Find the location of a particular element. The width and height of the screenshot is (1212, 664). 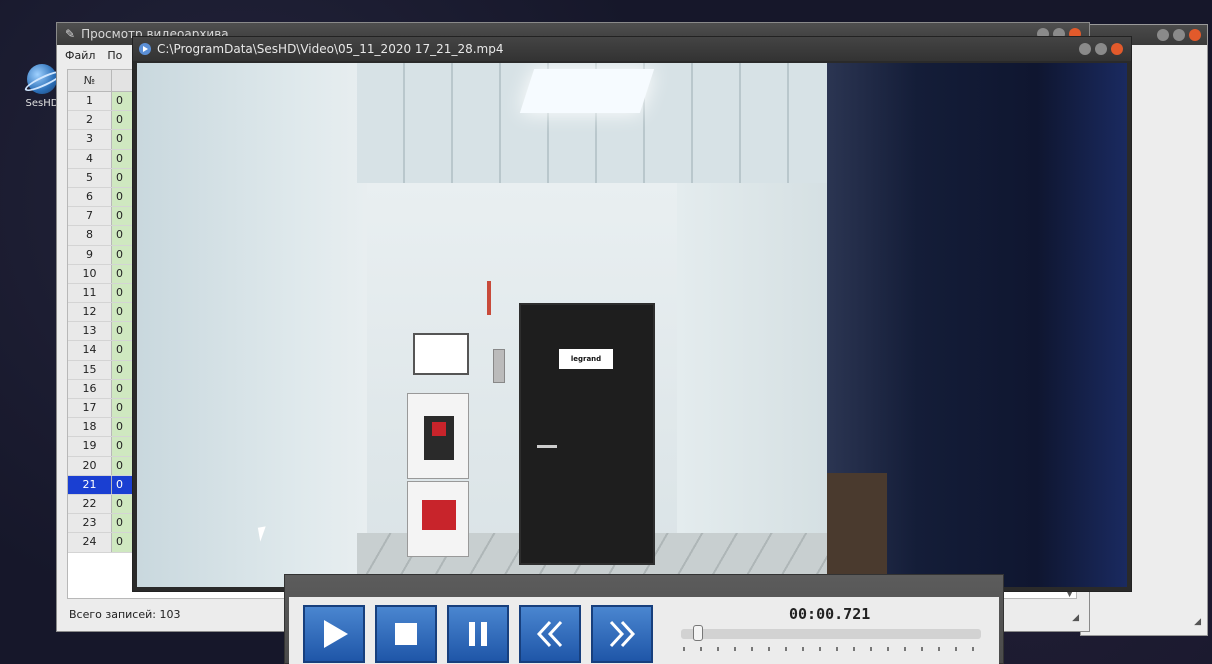

door: legrand is located at coordinates (587, 434).